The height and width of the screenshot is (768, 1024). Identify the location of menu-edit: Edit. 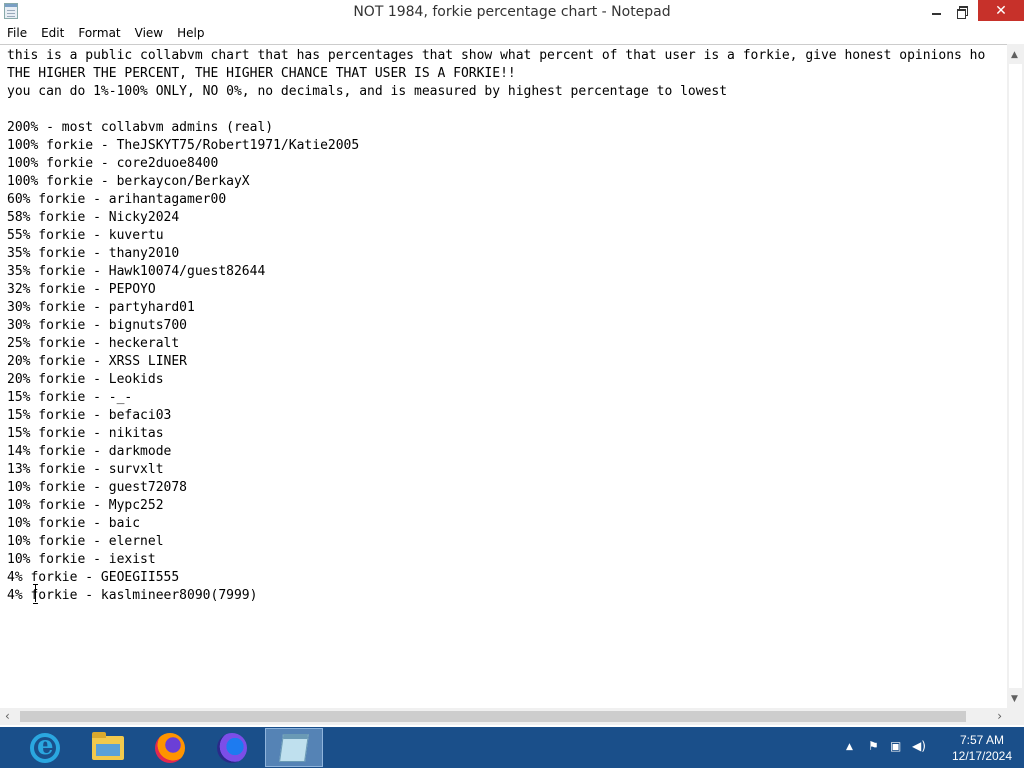
(52, 33).